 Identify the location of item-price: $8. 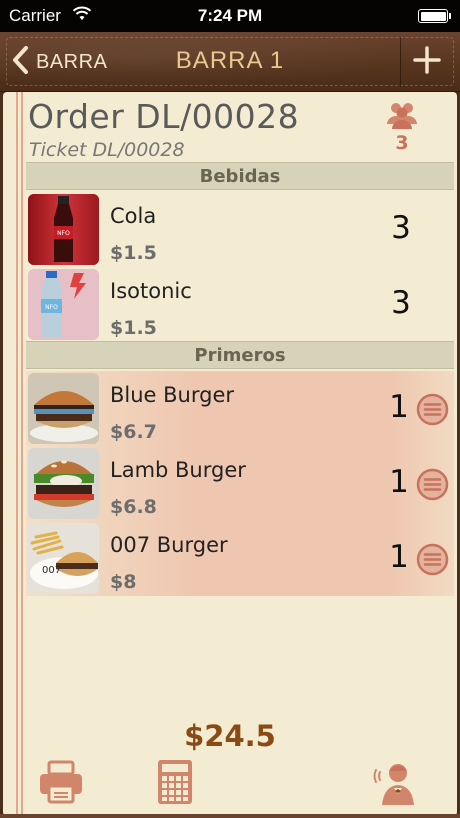
(123, 582).